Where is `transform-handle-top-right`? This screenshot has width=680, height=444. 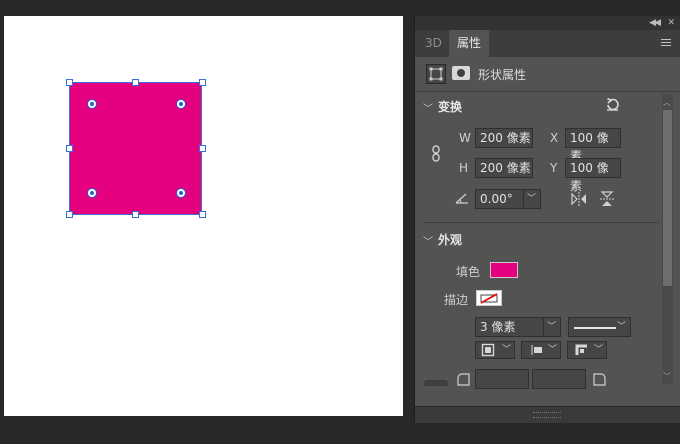 transform-handle-top-right is located at coordinates (202, 82).